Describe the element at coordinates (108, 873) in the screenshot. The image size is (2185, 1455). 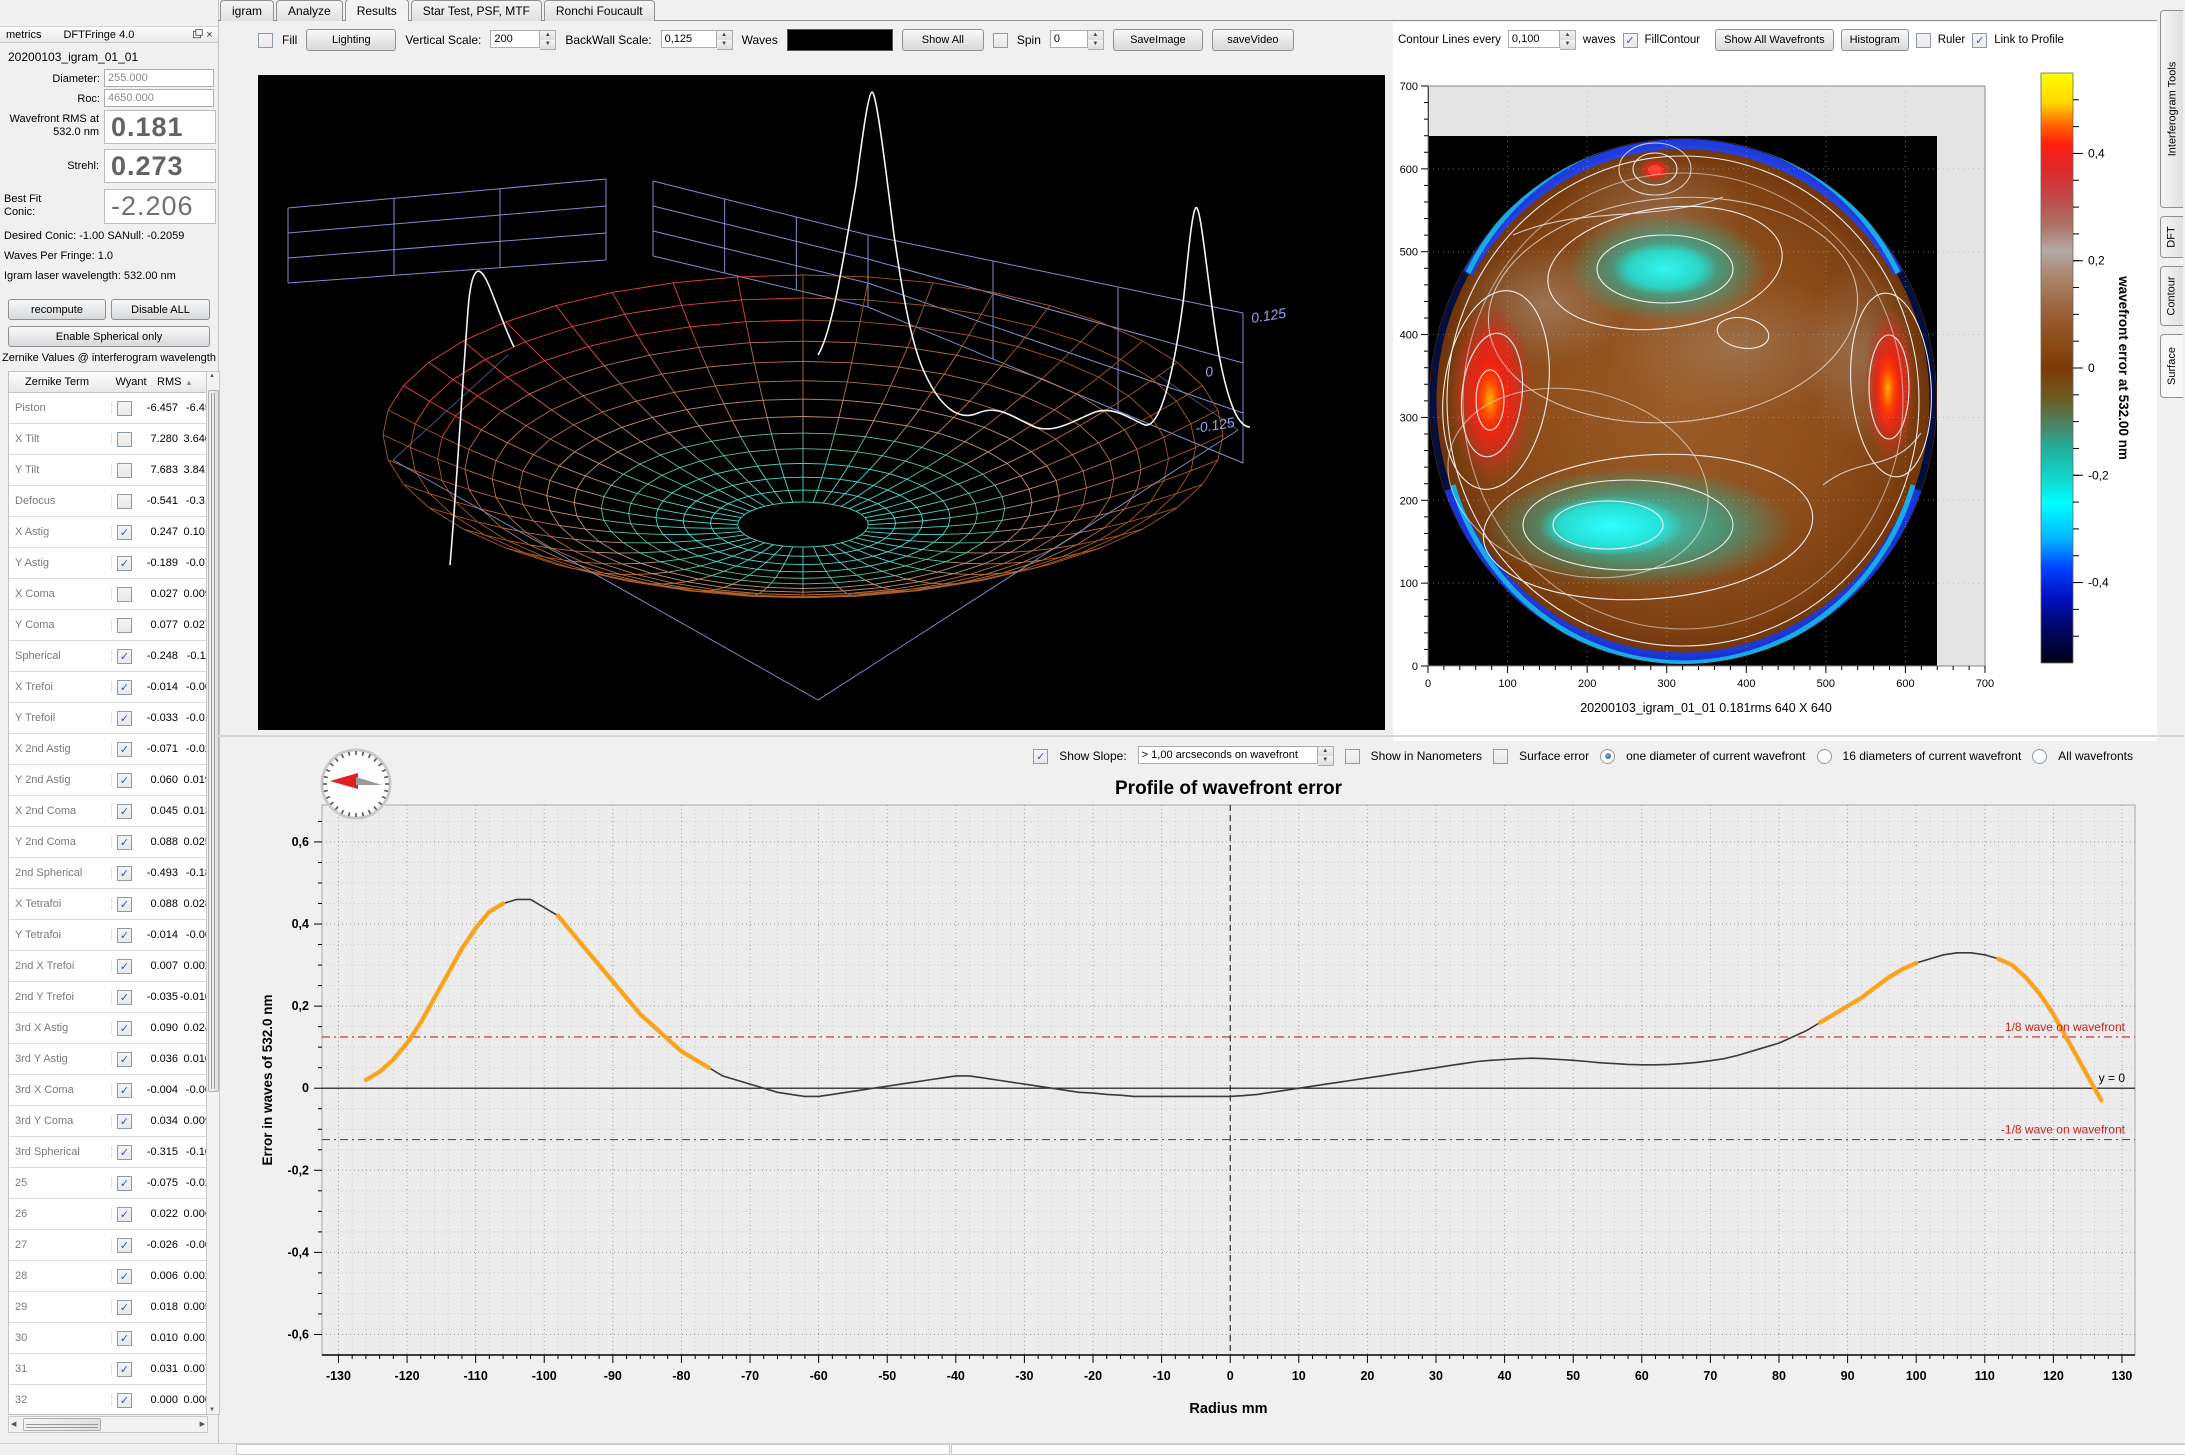
I see `zernike-row: 2nd Spherical✓-0.493-0.18` at that location.